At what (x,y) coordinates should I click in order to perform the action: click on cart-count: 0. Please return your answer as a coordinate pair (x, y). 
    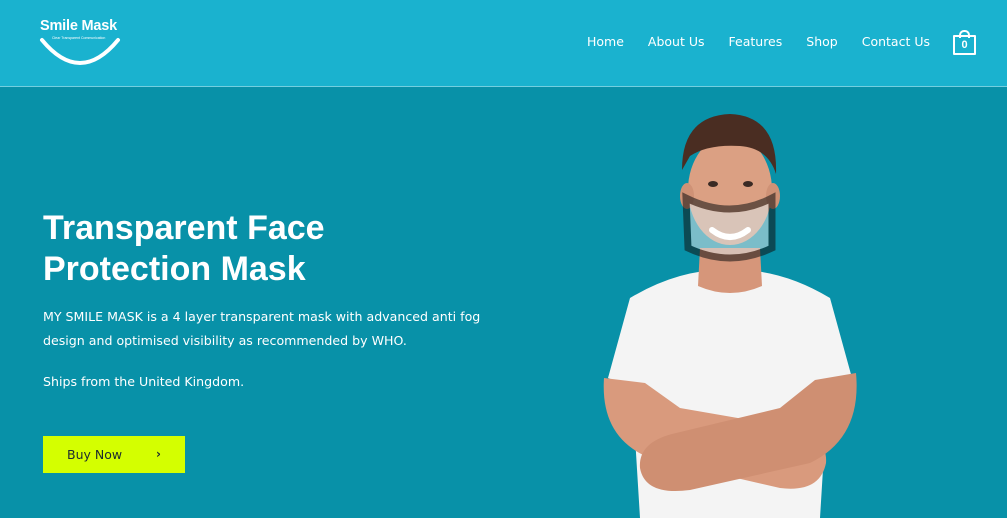
    Looking at the image, I should click on (964, 45).